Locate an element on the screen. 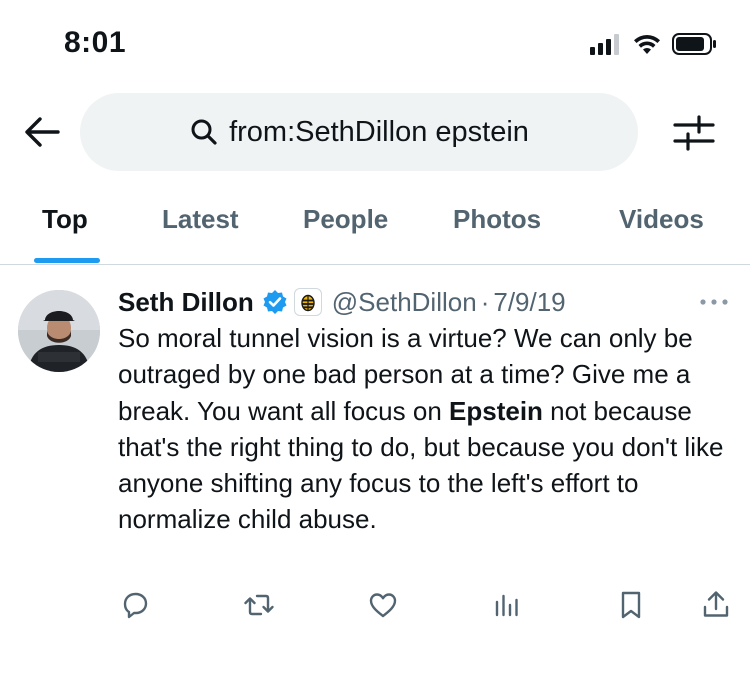 The width and height of the screenshot is (750, 685). avatar-photo is located at coordinates (59, 331).